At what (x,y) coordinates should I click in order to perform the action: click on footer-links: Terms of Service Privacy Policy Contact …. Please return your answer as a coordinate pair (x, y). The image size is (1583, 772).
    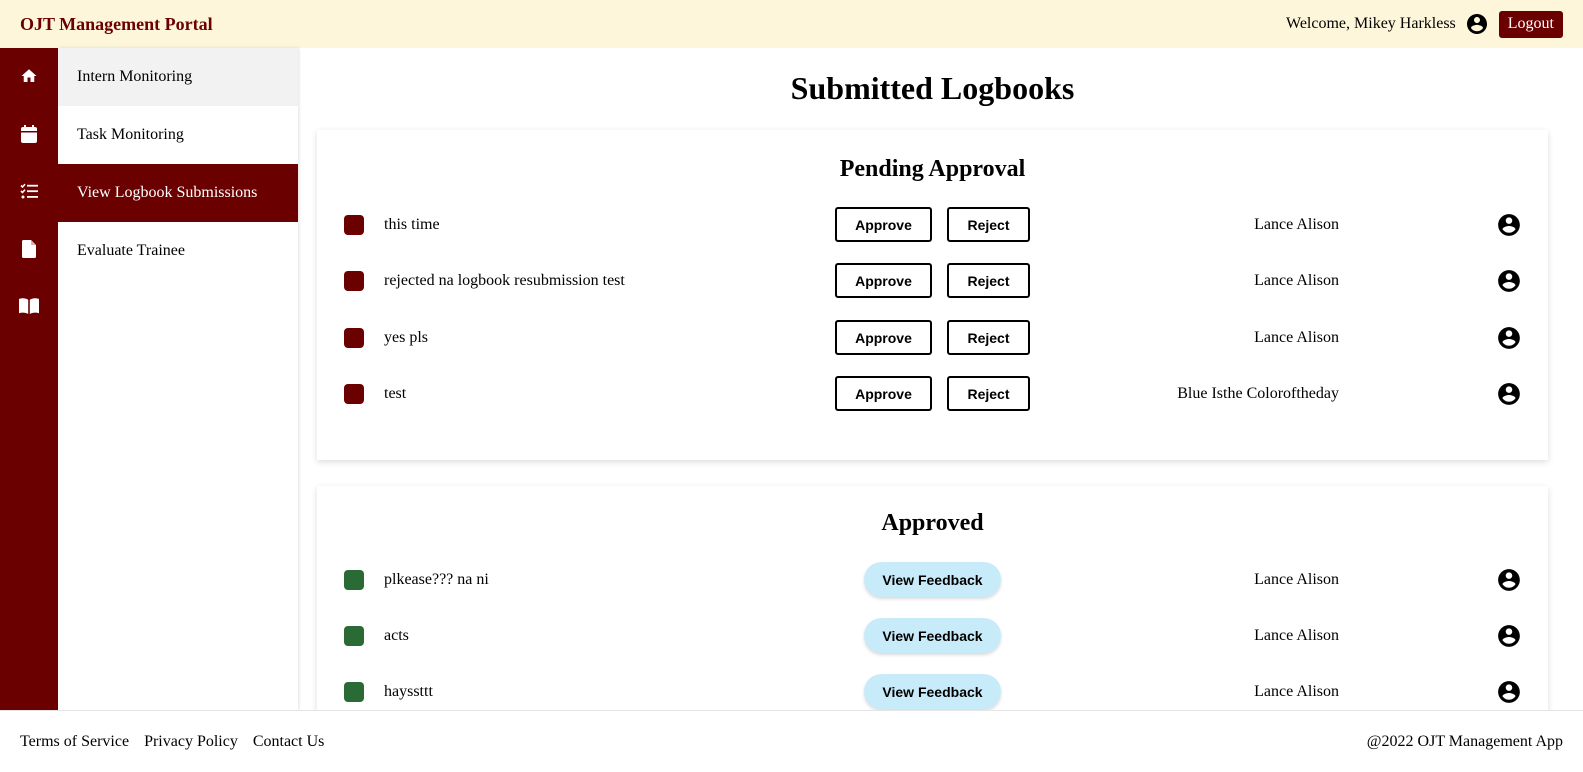
    Looking at the image, I should click on (179, 742).